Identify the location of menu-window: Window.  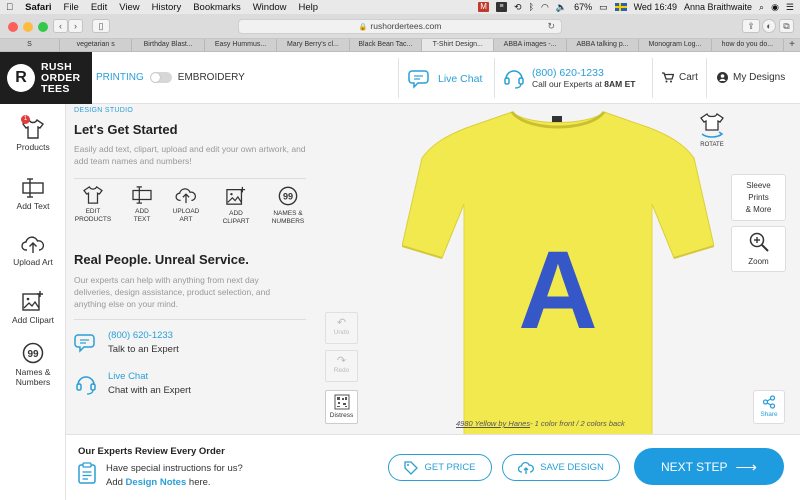
(270, 7).